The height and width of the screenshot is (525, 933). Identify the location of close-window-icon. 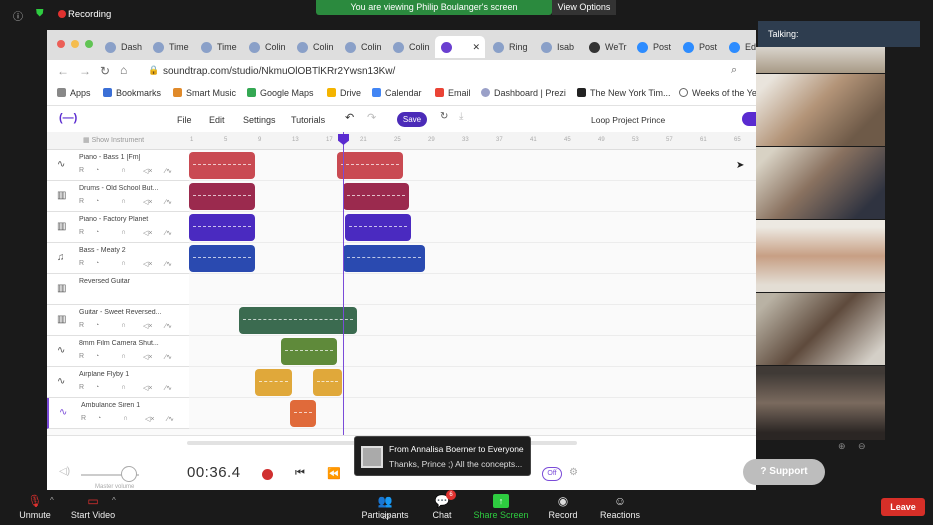
(61, 44).